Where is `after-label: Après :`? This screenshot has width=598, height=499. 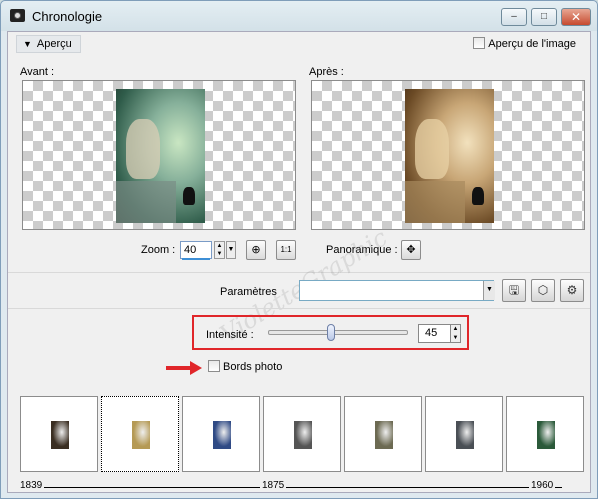
after-label: Après : is located at coordinates (326, 72).